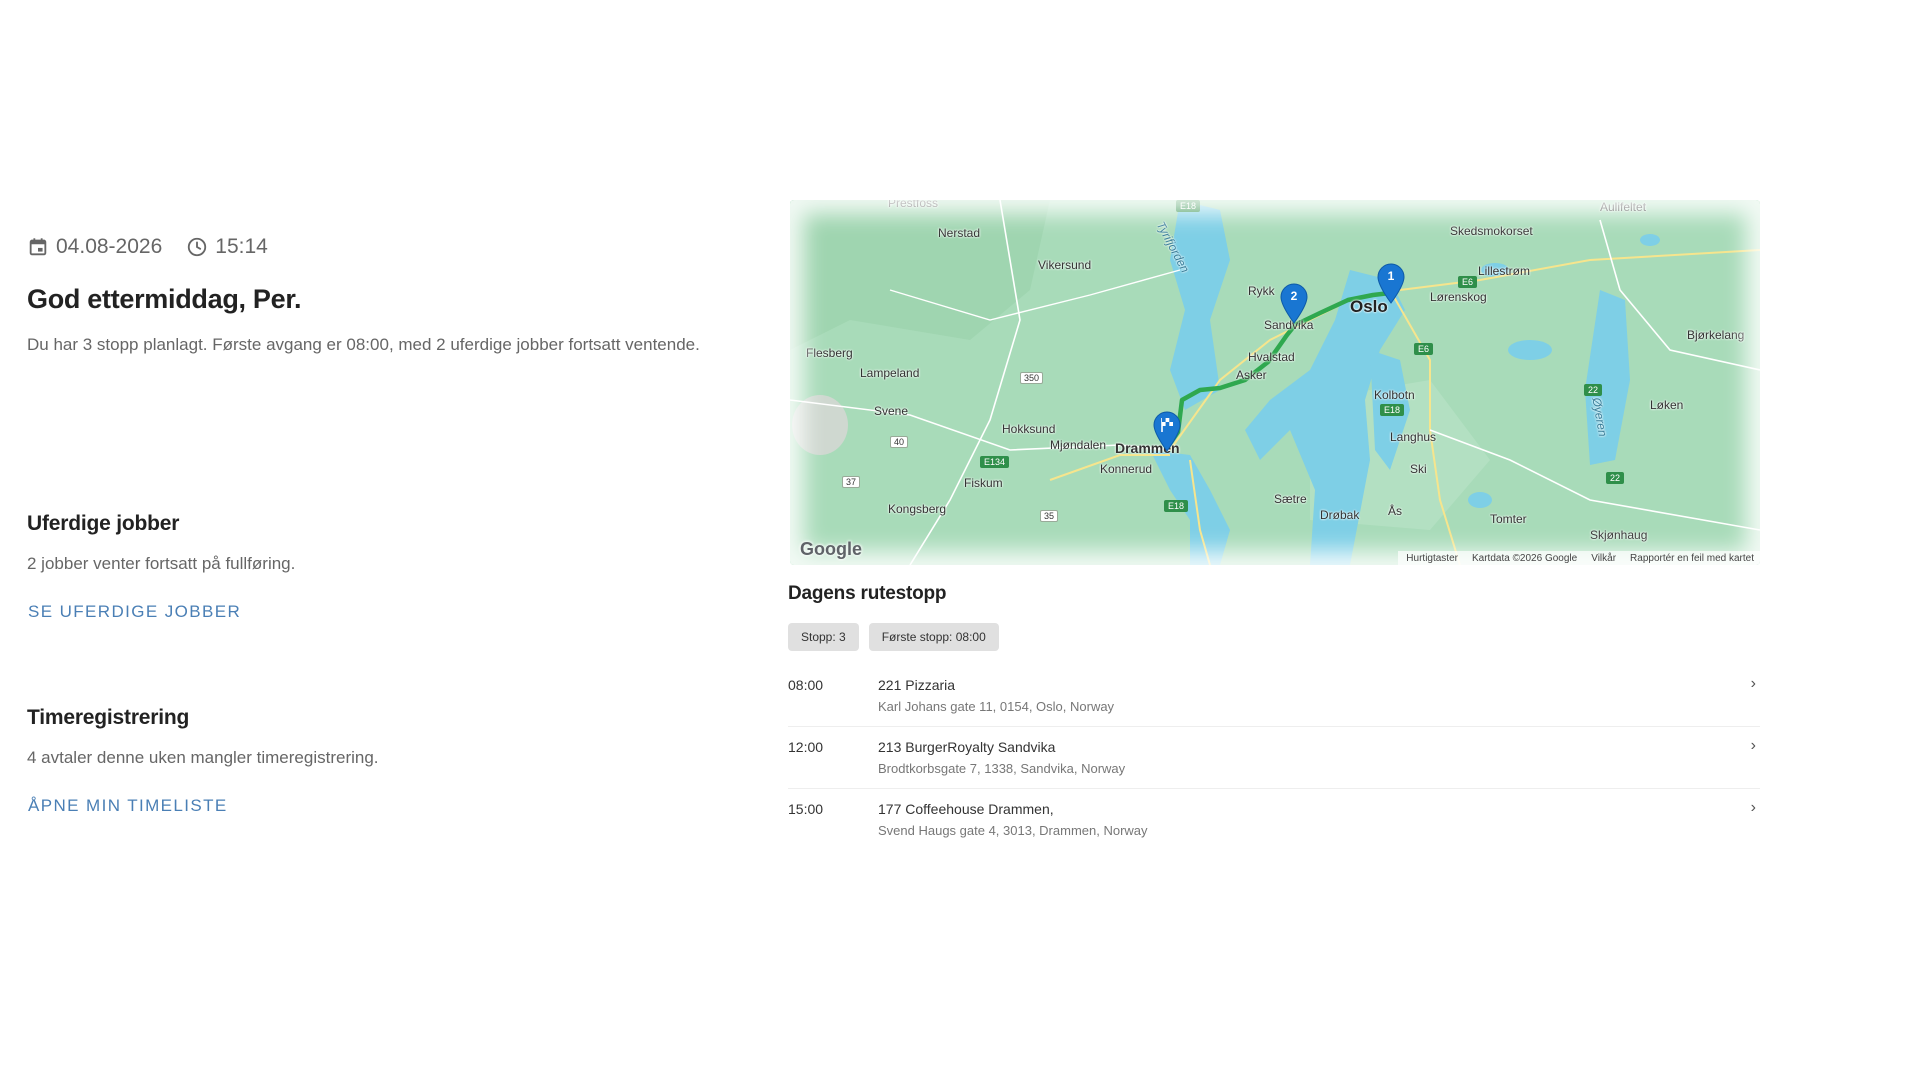 The width and height of the screenshot is (1920, 1080). I want to click on route-stops-title: Dagens rutestopp, so click(867, 593).